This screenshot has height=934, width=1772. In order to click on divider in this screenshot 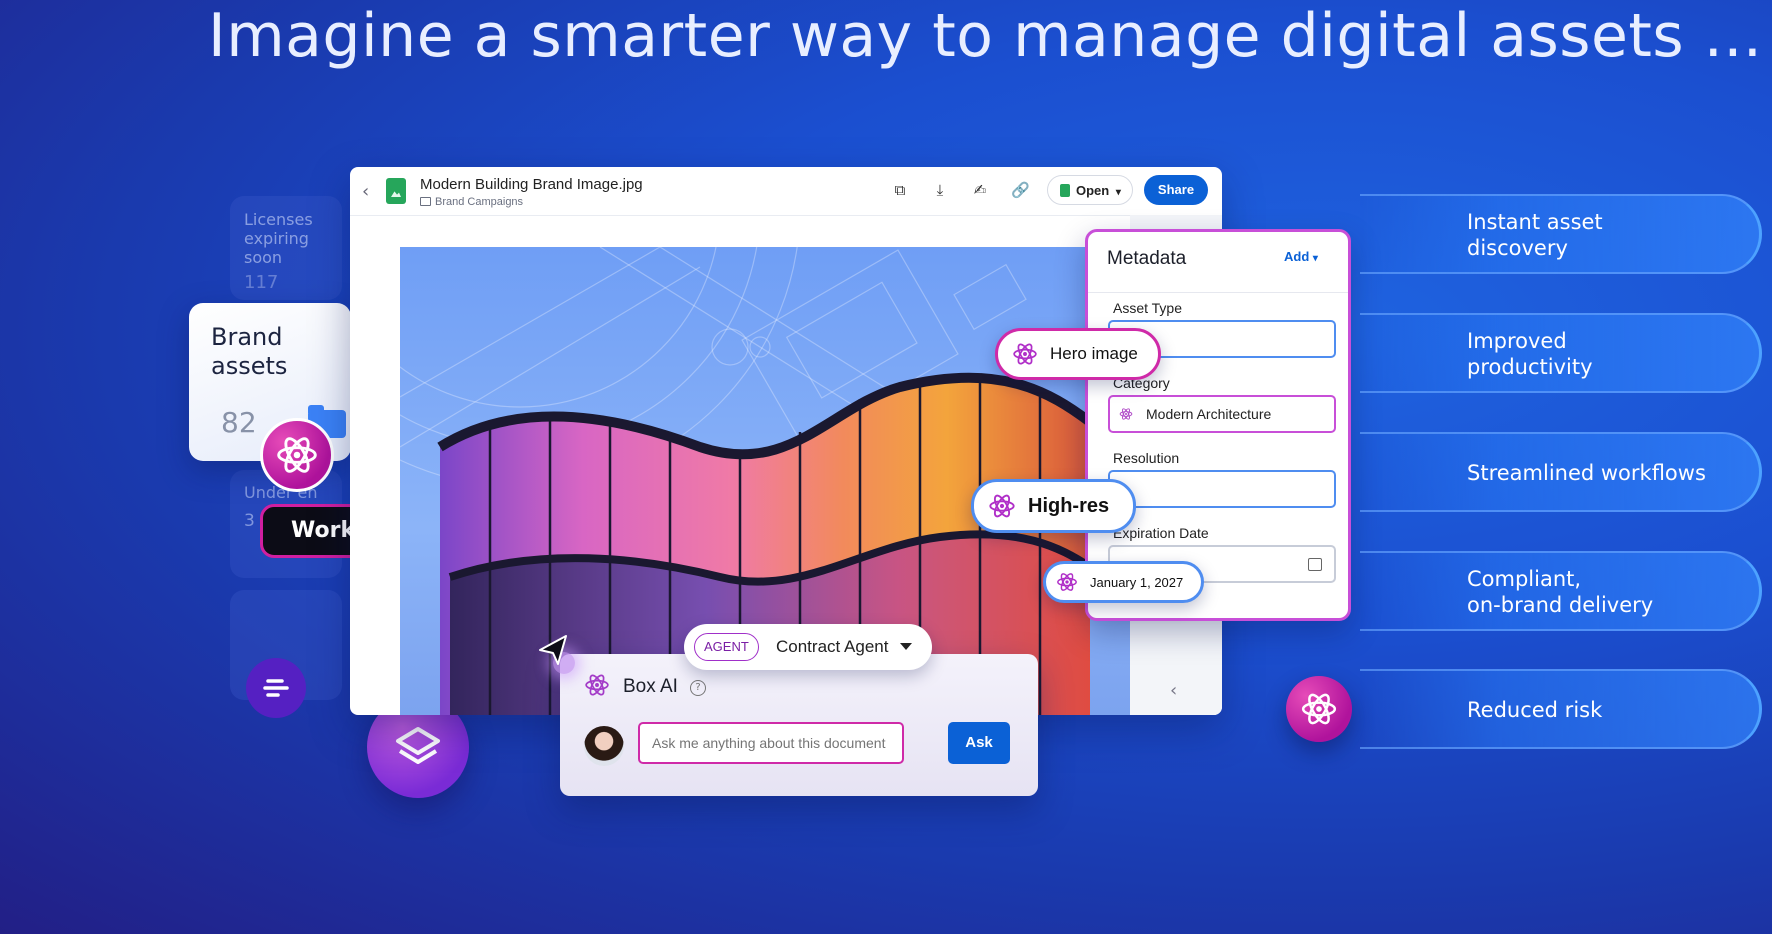, I will do `click(1218, 292)`.